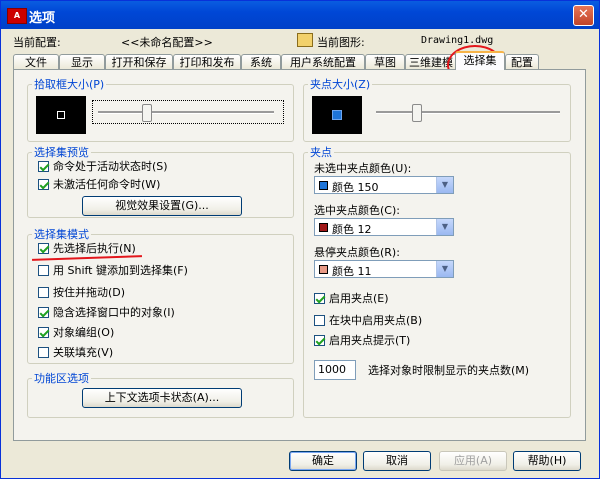  I want to click on check-label: 对象编组(O), so click(84, 332).